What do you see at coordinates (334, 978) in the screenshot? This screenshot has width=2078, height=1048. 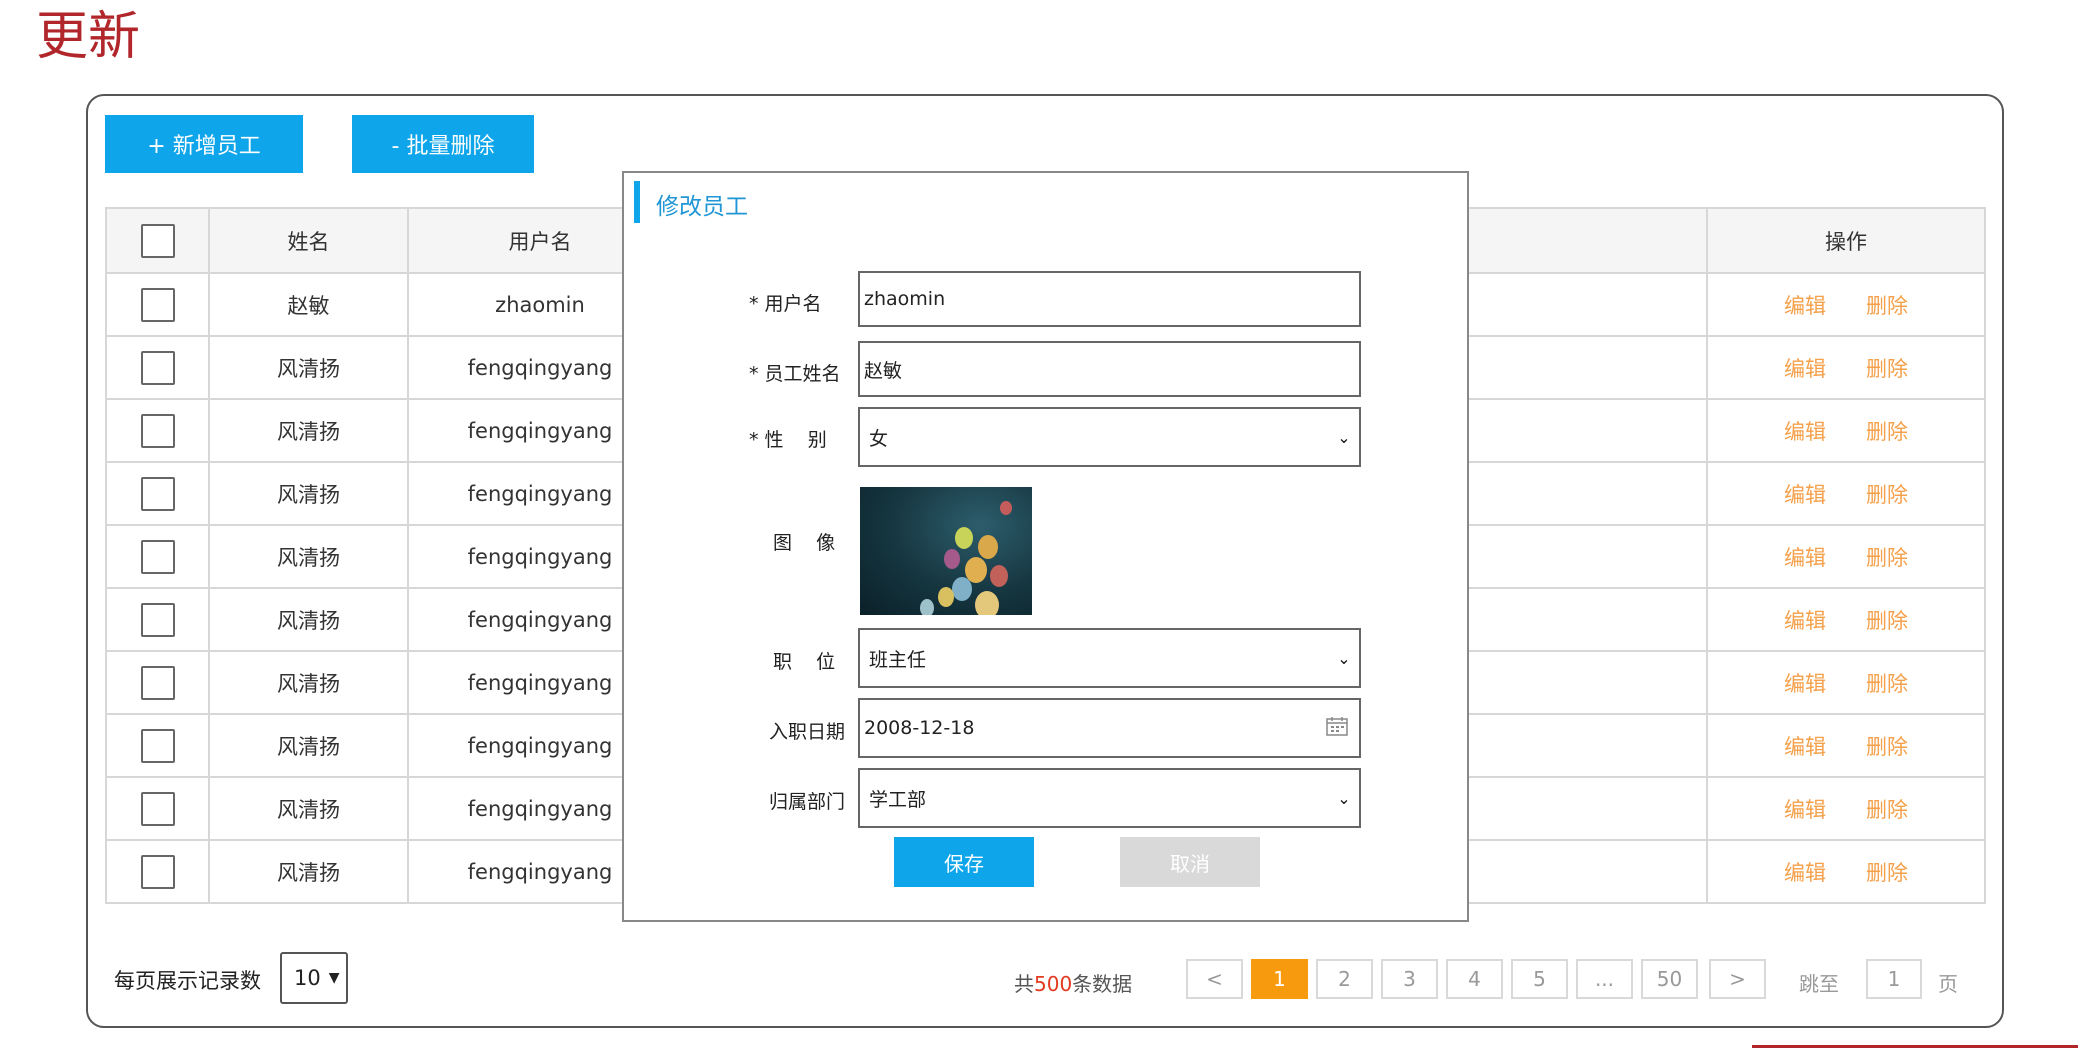 I see `chevron-down-icon: ▼` at bounding box center [334, 978].